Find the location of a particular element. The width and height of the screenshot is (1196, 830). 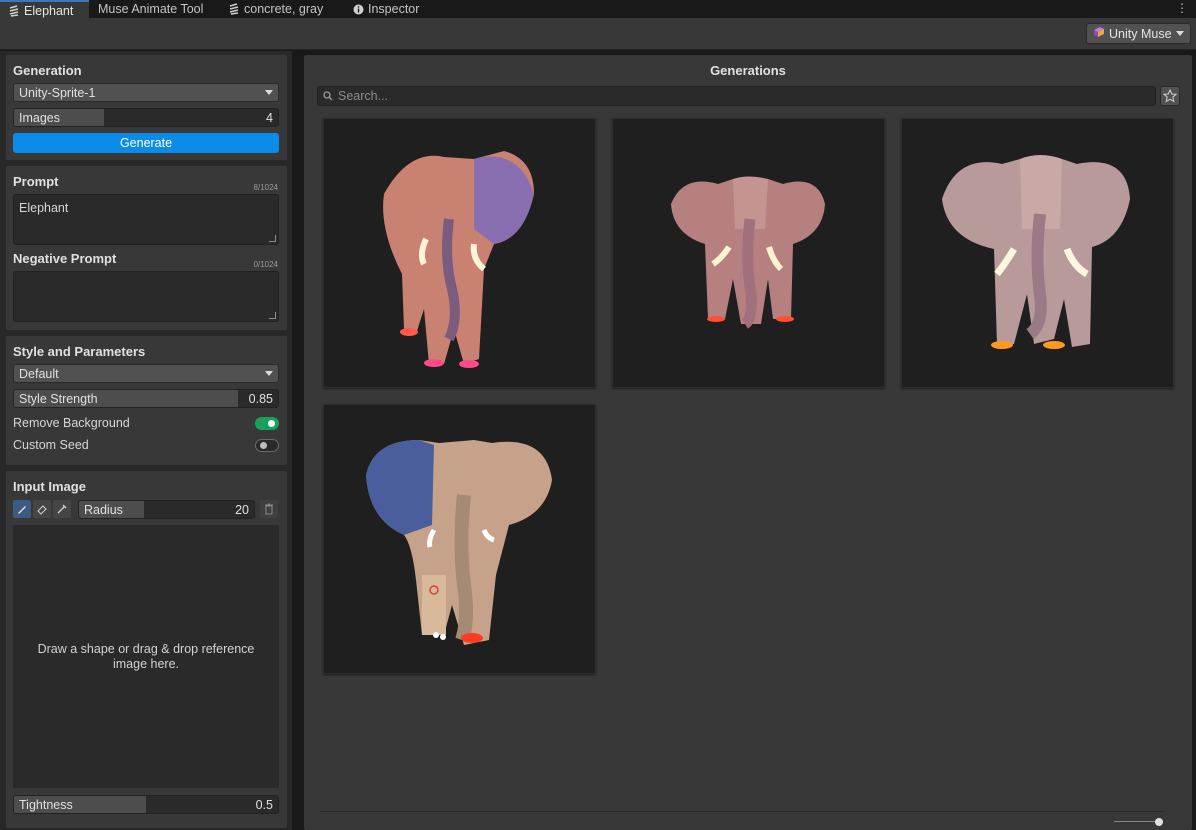

custom-seed-label: Custom Seed is located at coordinates (51, 445).